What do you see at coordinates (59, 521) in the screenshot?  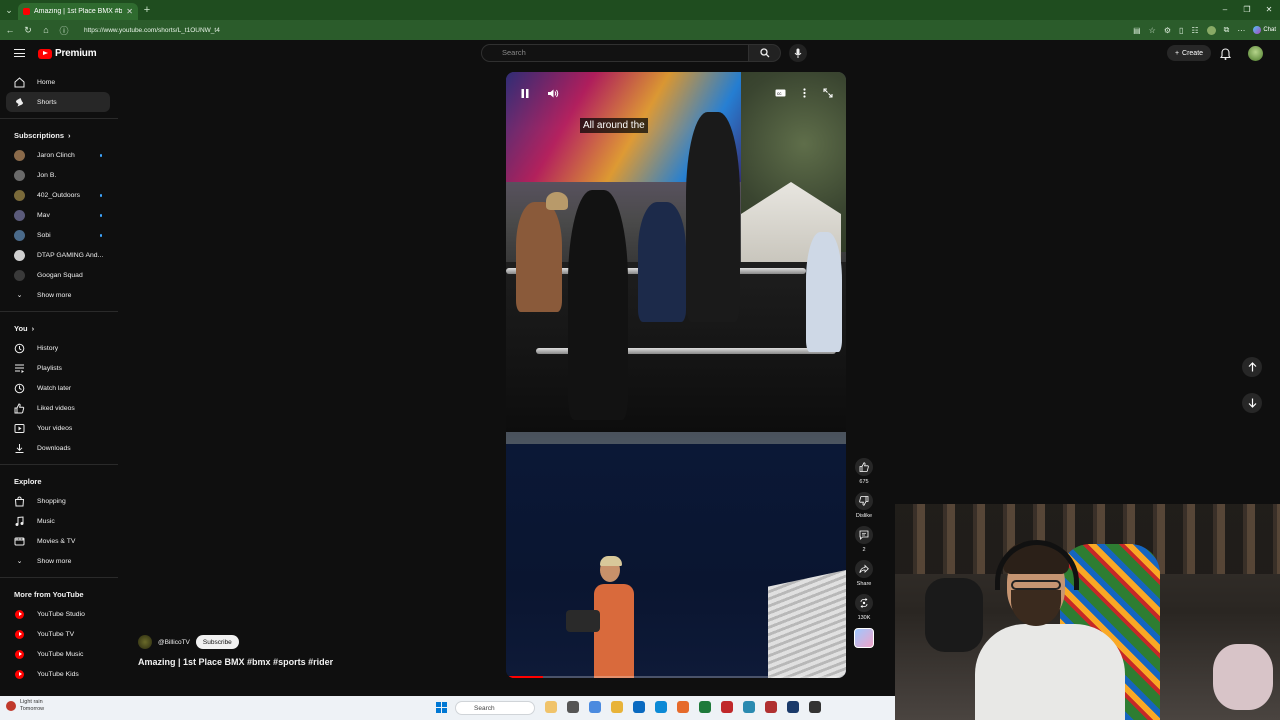 I see `sidebar-item-music: Music` at bounding box center [59, 521].